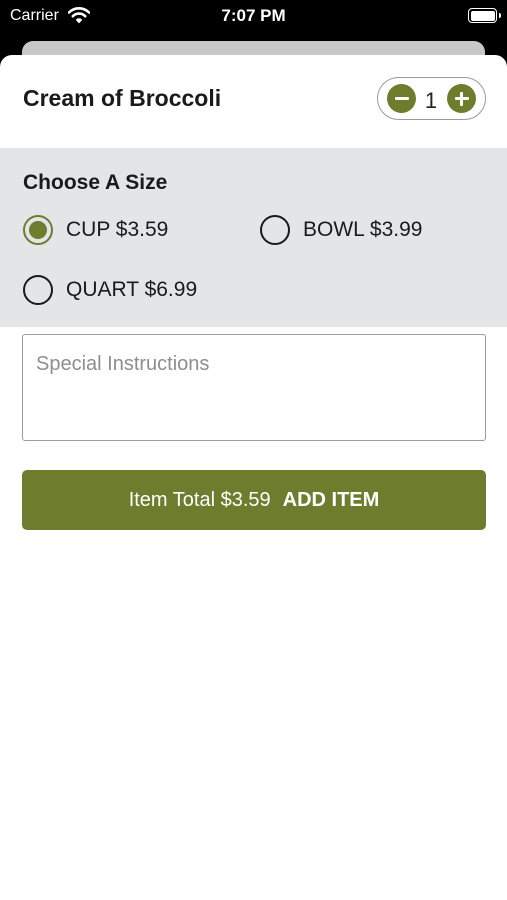 The image size is (507, 900). I want to click on item-title: Cream of Broccoli, so click(122, 98).